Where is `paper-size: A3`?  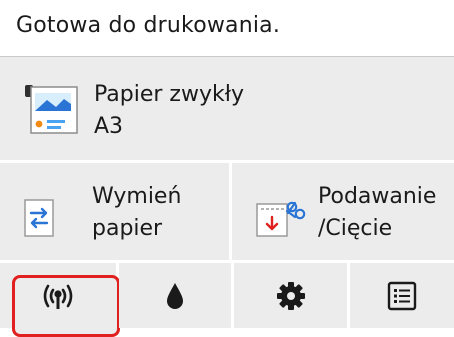
paper-size: A3 is located at coordinates (109, 126).